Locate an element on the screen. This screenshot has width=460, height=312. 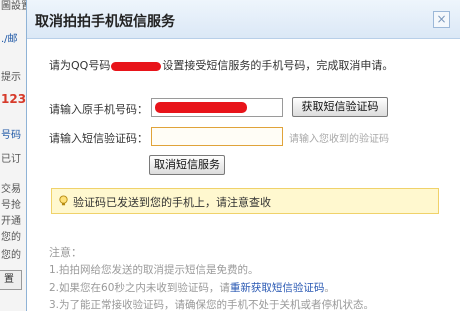
background-page: 圖設置 ./邮 提示 123 号码 已订 交易 号抢 开通 您的 您的 置 is located at coordinates (15, 155).